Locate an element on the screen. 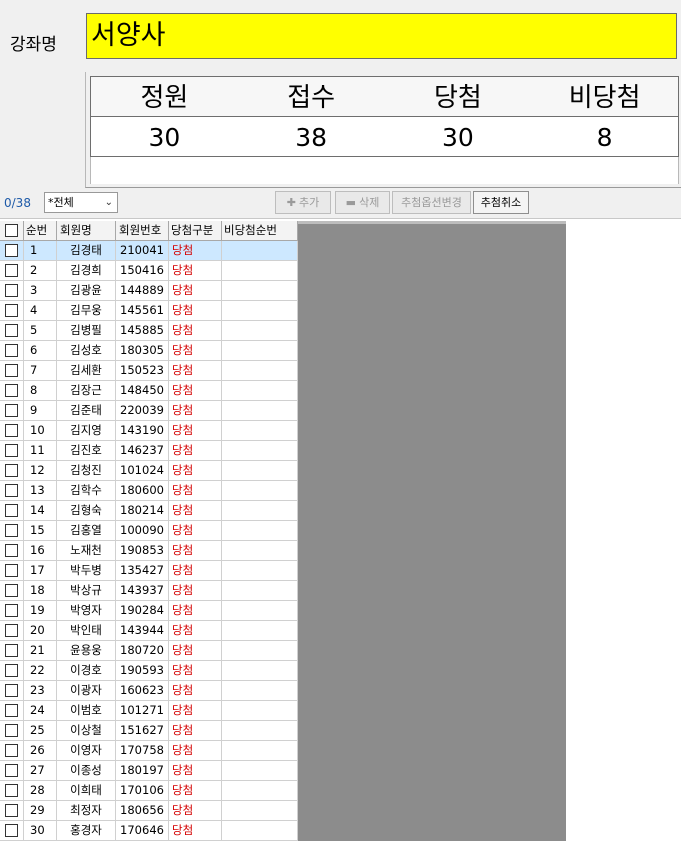 Image resolution: width=681 pixels, height=841 pixels. change-draw-option-button: 추첨옵션변경 is located at coordinates (431, 202).